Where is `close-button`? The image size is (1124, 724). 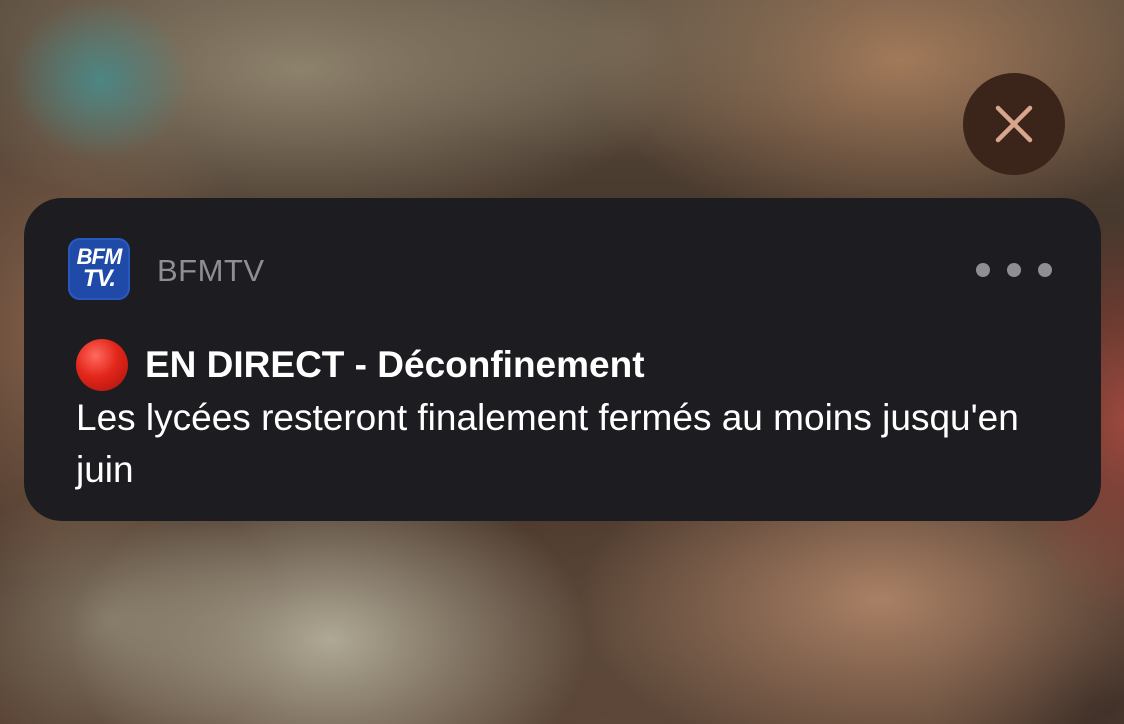
close-button is located at coordinates (1014, 124).